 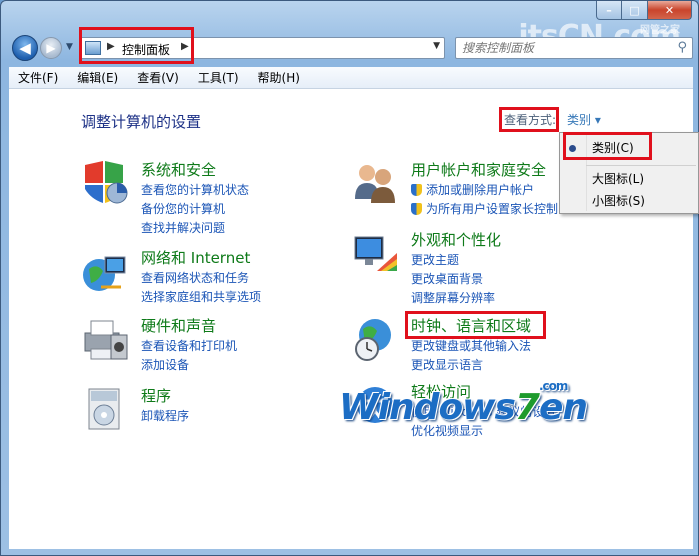 What do you see at coordinates (463, 403) in the screenshot?
I see `windows7en-watermark: Windows7en .com` at bounding box center [463, 403].